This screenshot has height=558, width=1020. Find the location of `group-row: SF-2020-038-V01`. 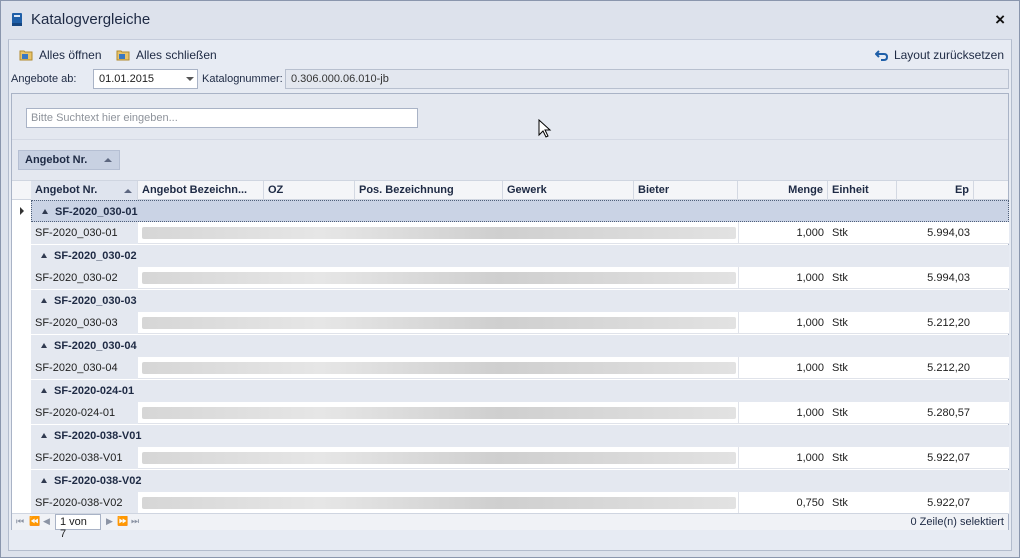

group-row: SF-2020-038-V01 is located at coordinates (510, 436).